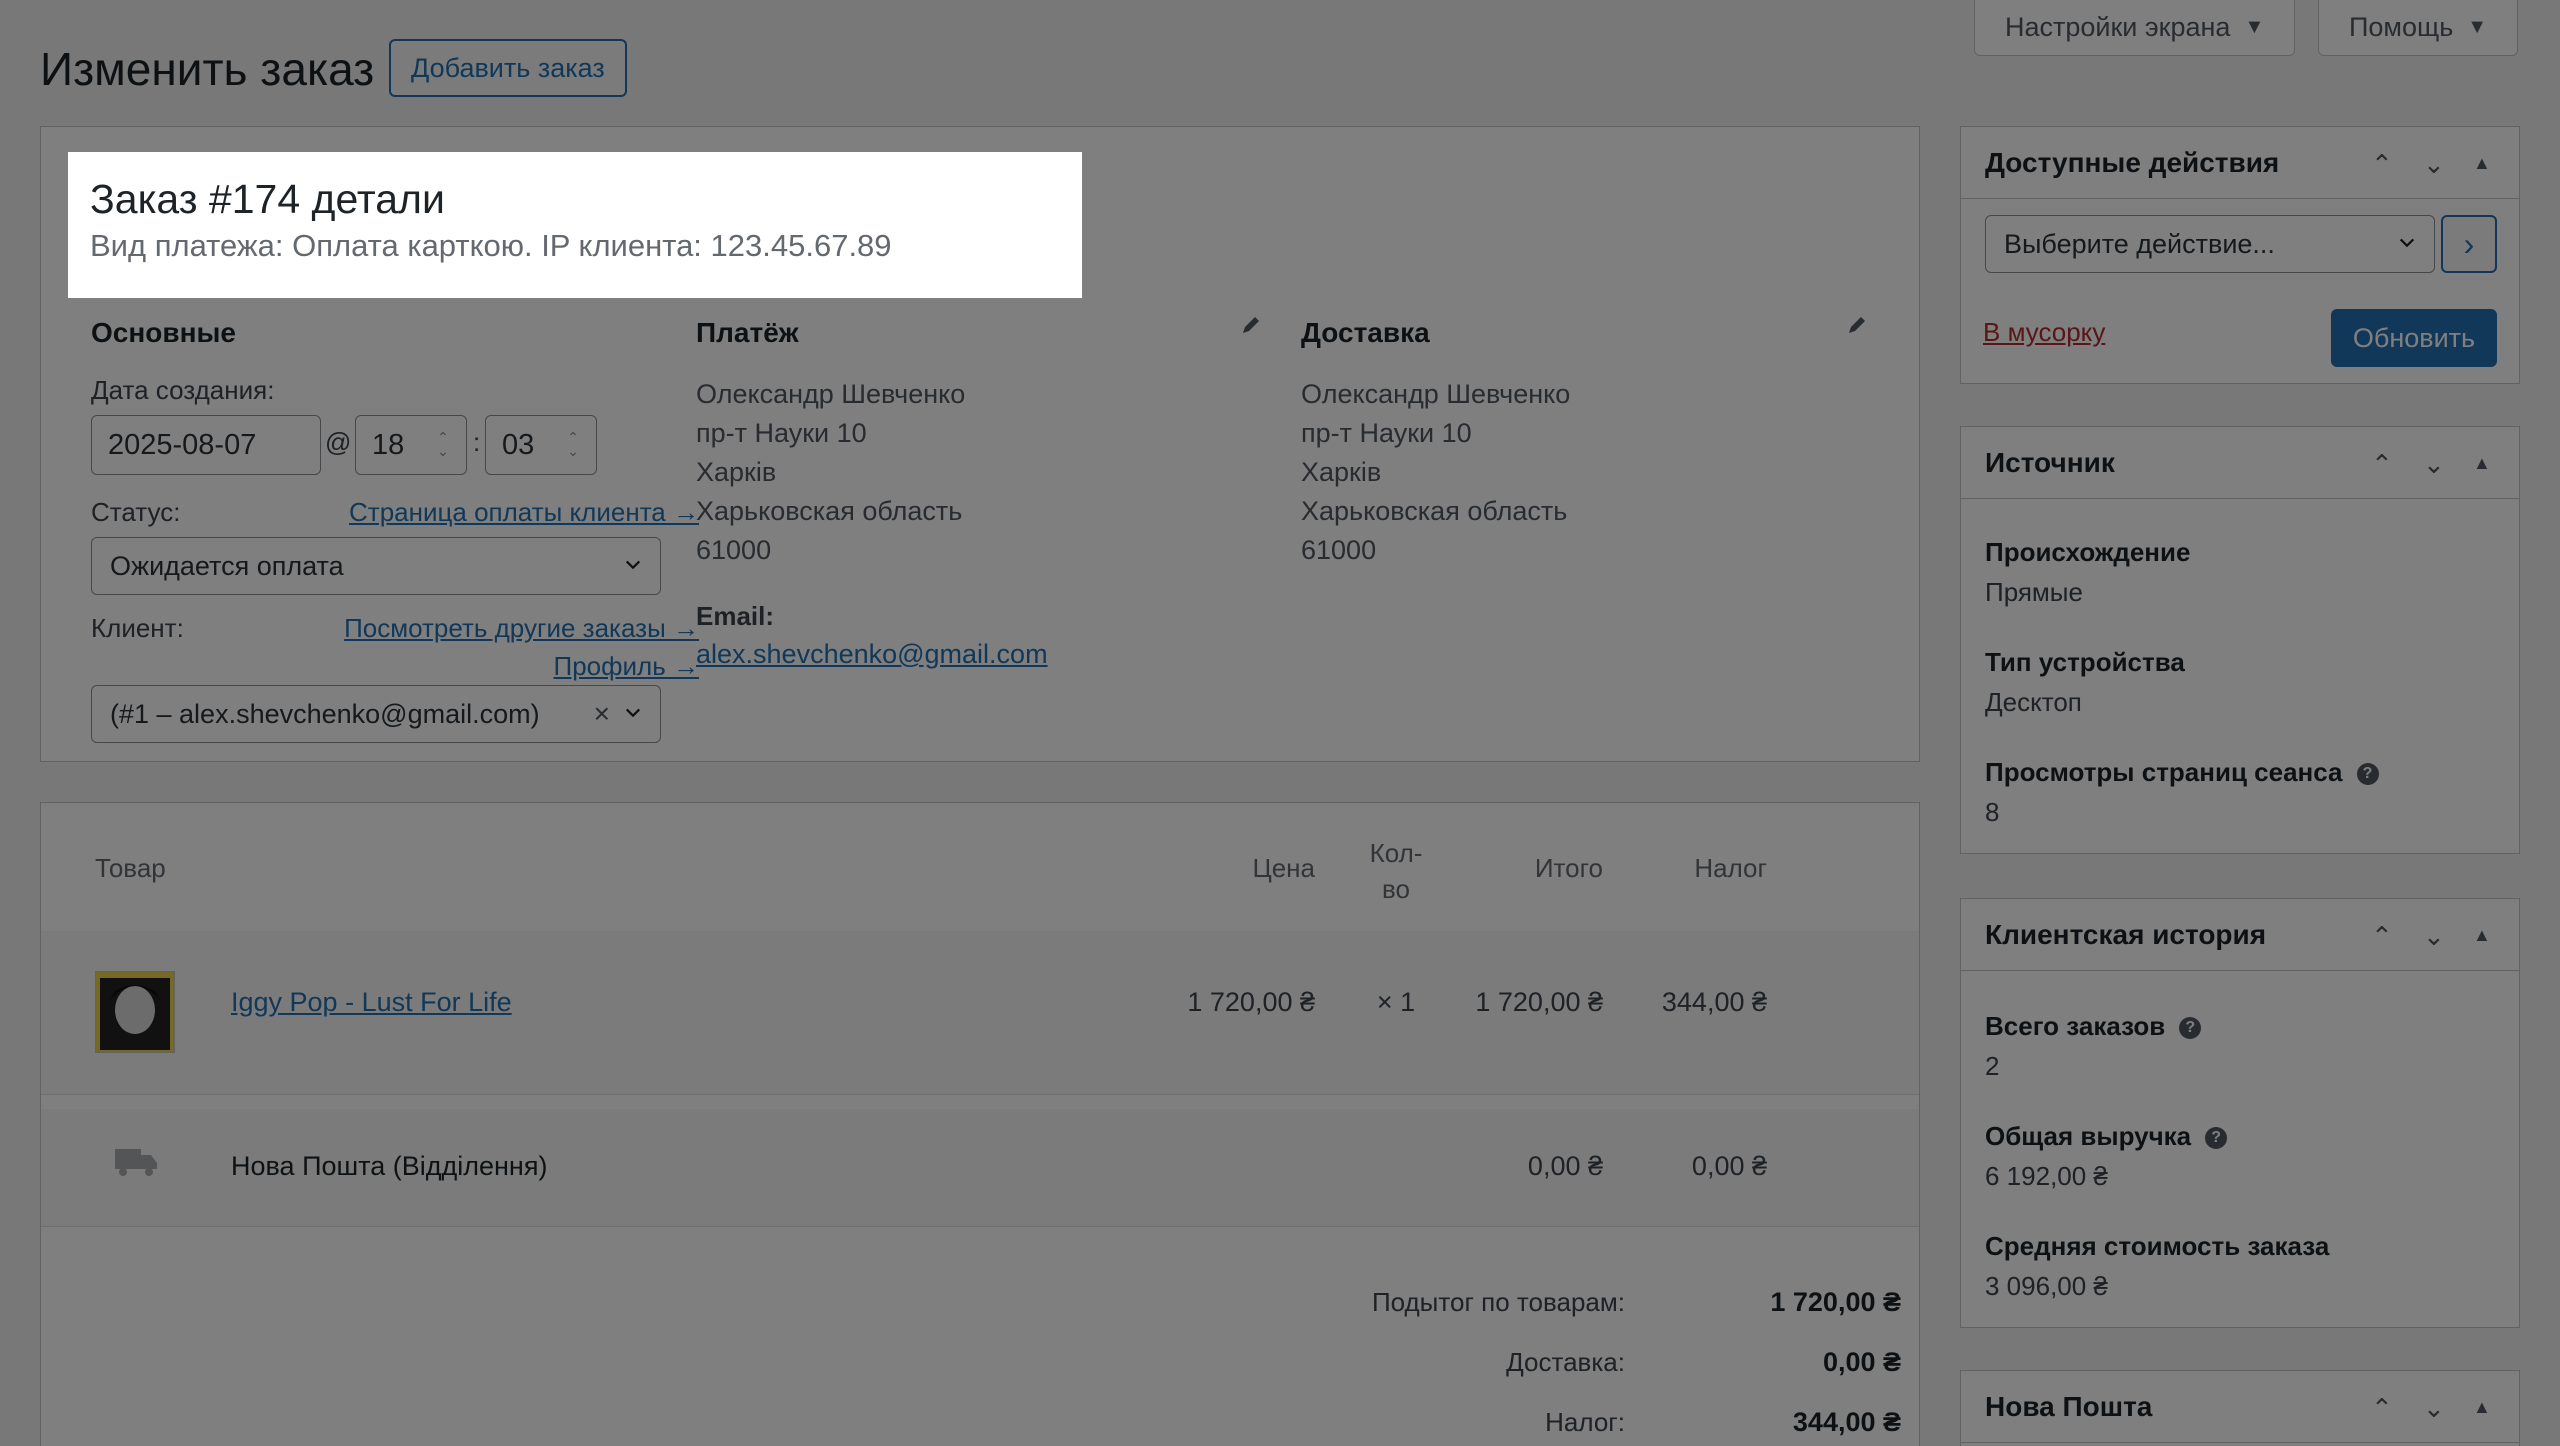 This screenshot has width=2560, height=1446. What do you see at coordinates (2157, 1246) in the screenshot?
I see `avg-order-label: Средняя стоимость заказа` at bounding box center [2157, 1246].